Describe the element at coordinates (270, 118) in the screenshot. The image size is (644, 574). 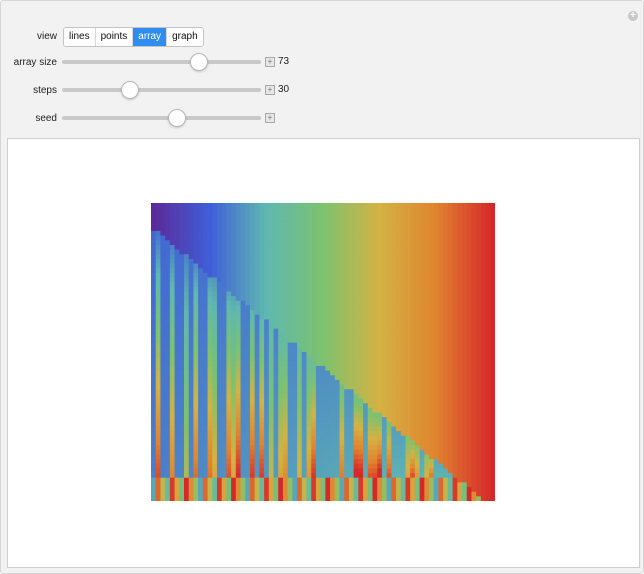
I see `seed-plus-icon: +` at that location.